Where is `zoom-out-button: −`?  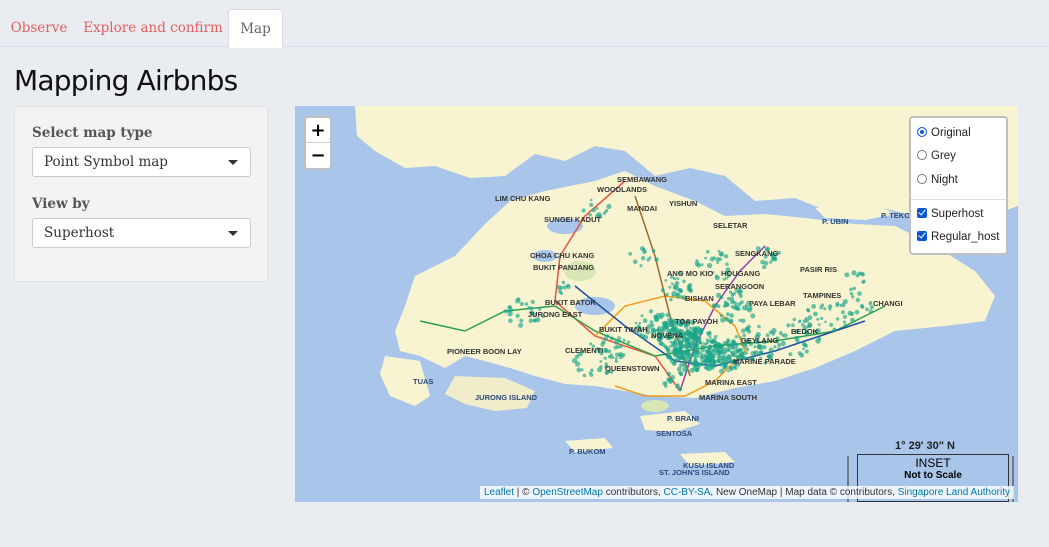 zoom-out-button: − is located at coordinates (318, 155).